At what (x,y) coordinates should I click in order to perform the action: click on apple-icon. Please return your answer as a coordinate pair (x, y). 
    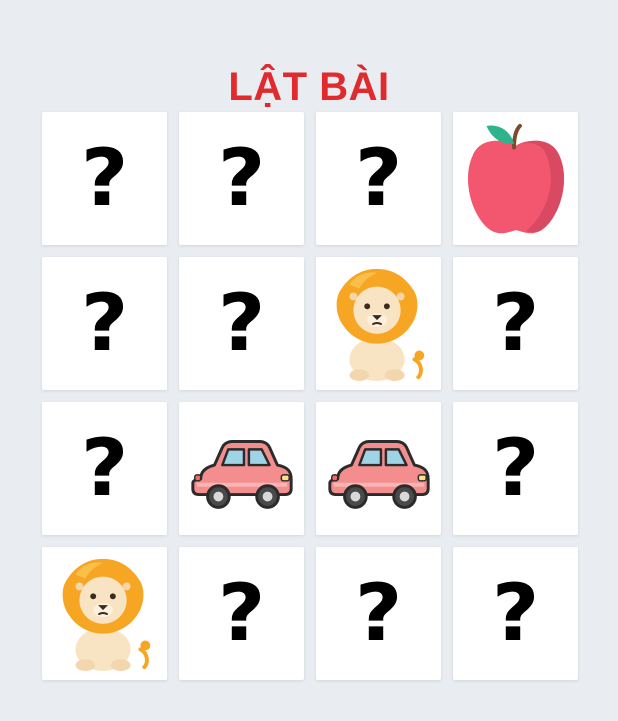
    Looking at the image, I should click on (516, 179).